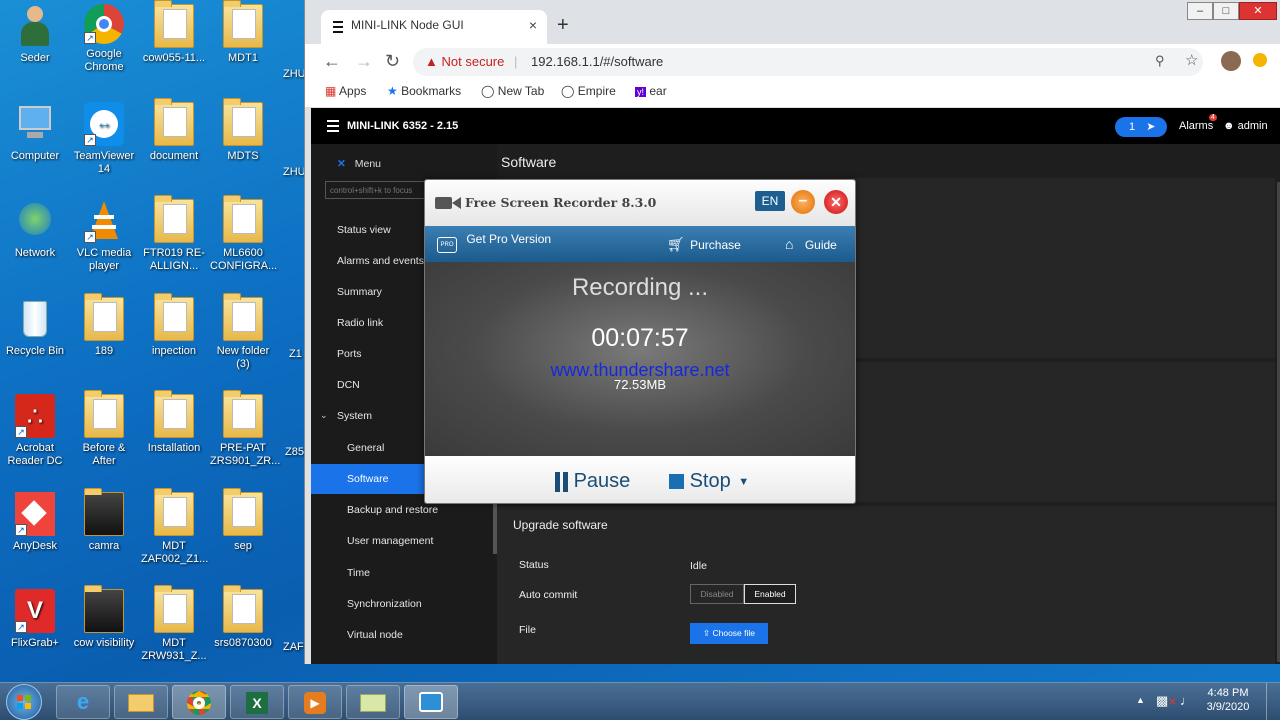  Describe the element at coordinates (360, 323) in the screenshot. I see `sidebar-item-radio-link: Radio link` at that location.